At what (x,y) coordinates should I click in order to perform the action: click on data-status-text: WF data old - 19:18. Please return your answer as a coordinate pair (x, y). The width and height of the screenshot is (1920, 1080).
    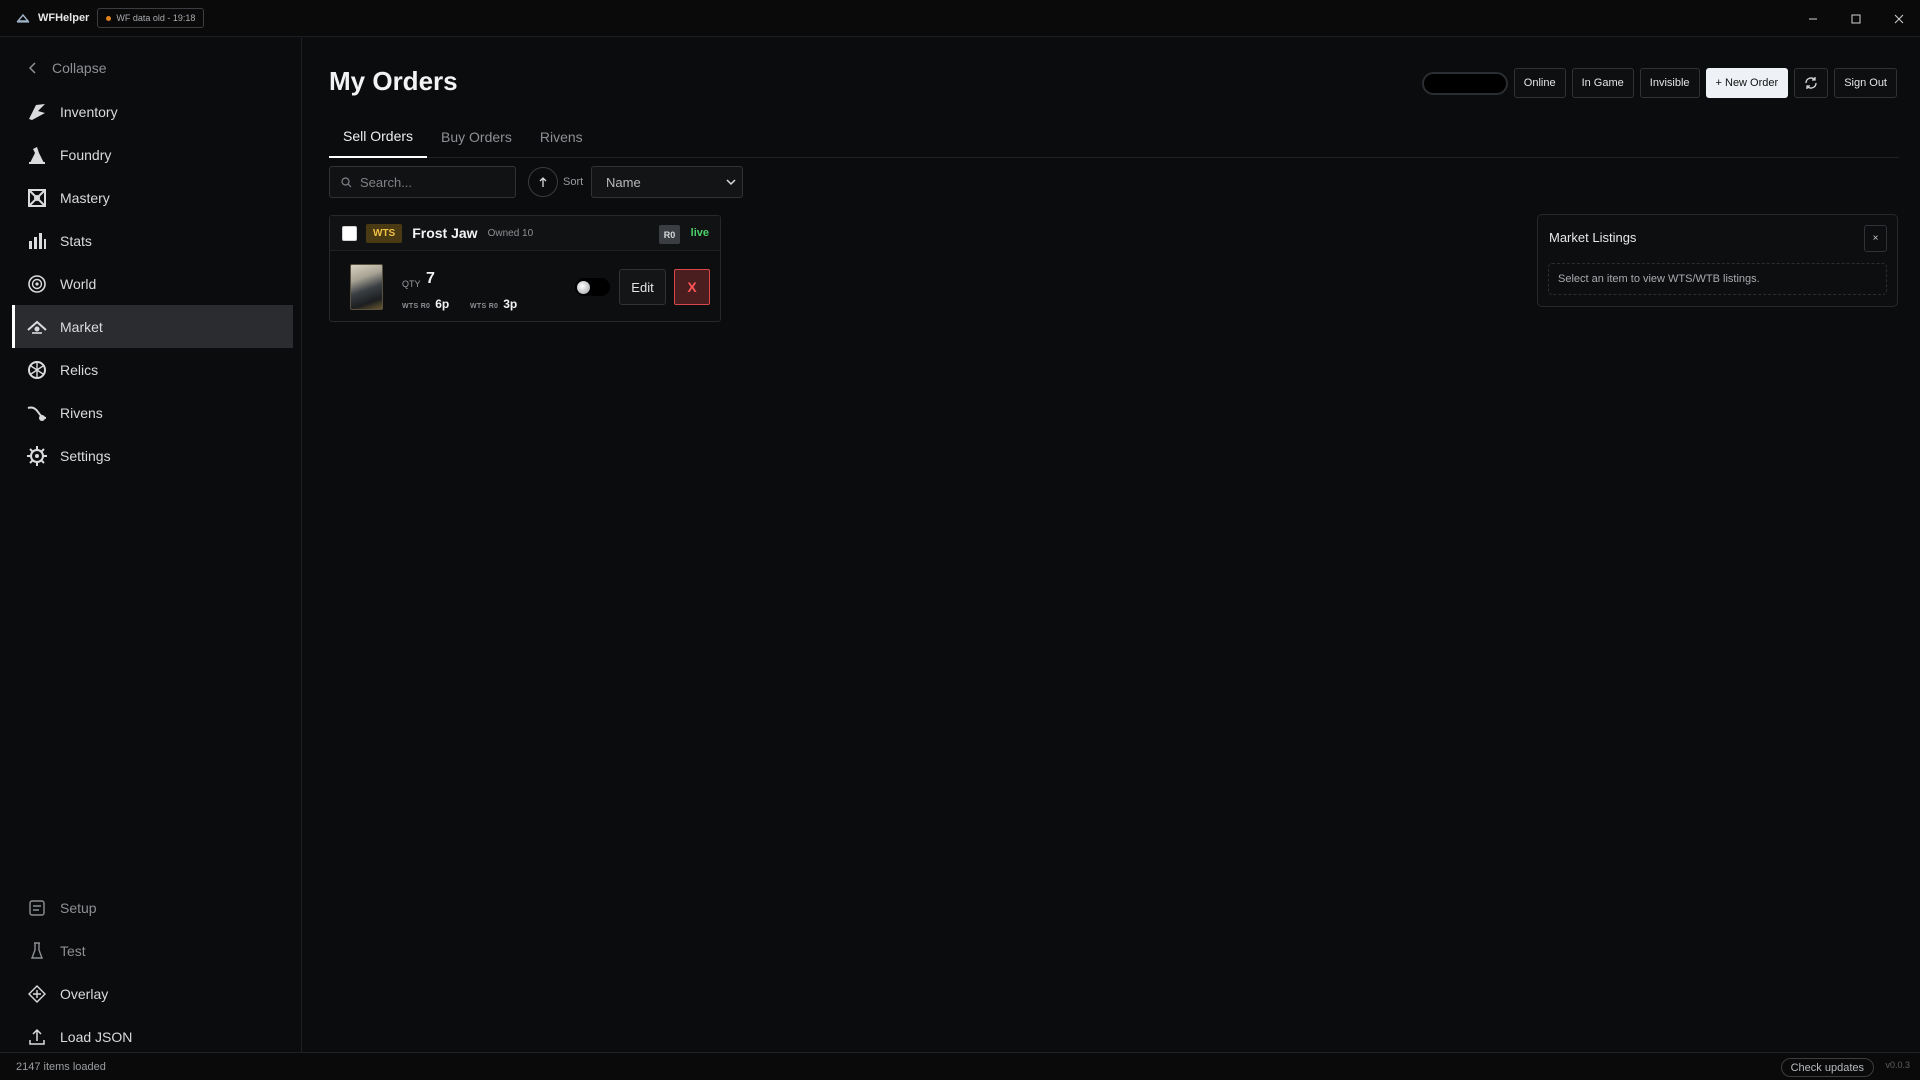
    Looking at the image, I should click on (156, 18).